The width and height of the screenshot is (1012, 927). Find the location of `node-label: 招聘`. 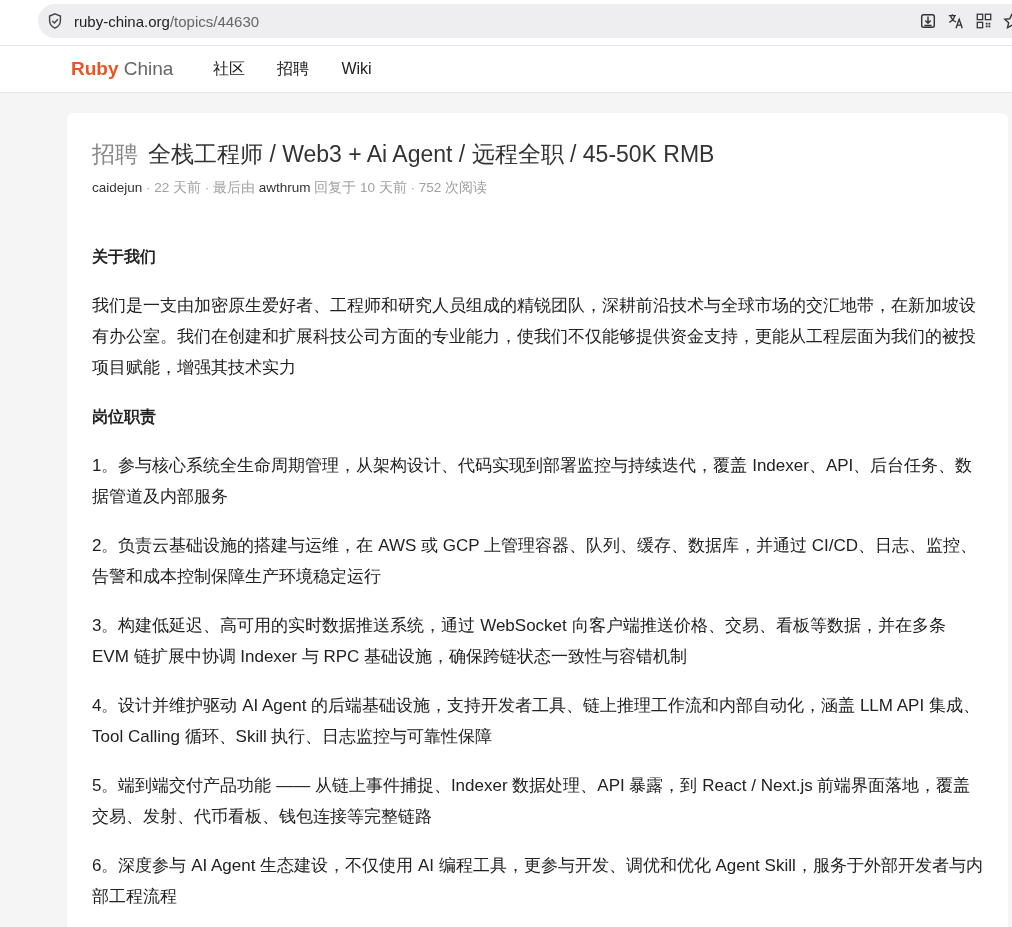

node-label: 招聘 is located at coordinates (115, 154).